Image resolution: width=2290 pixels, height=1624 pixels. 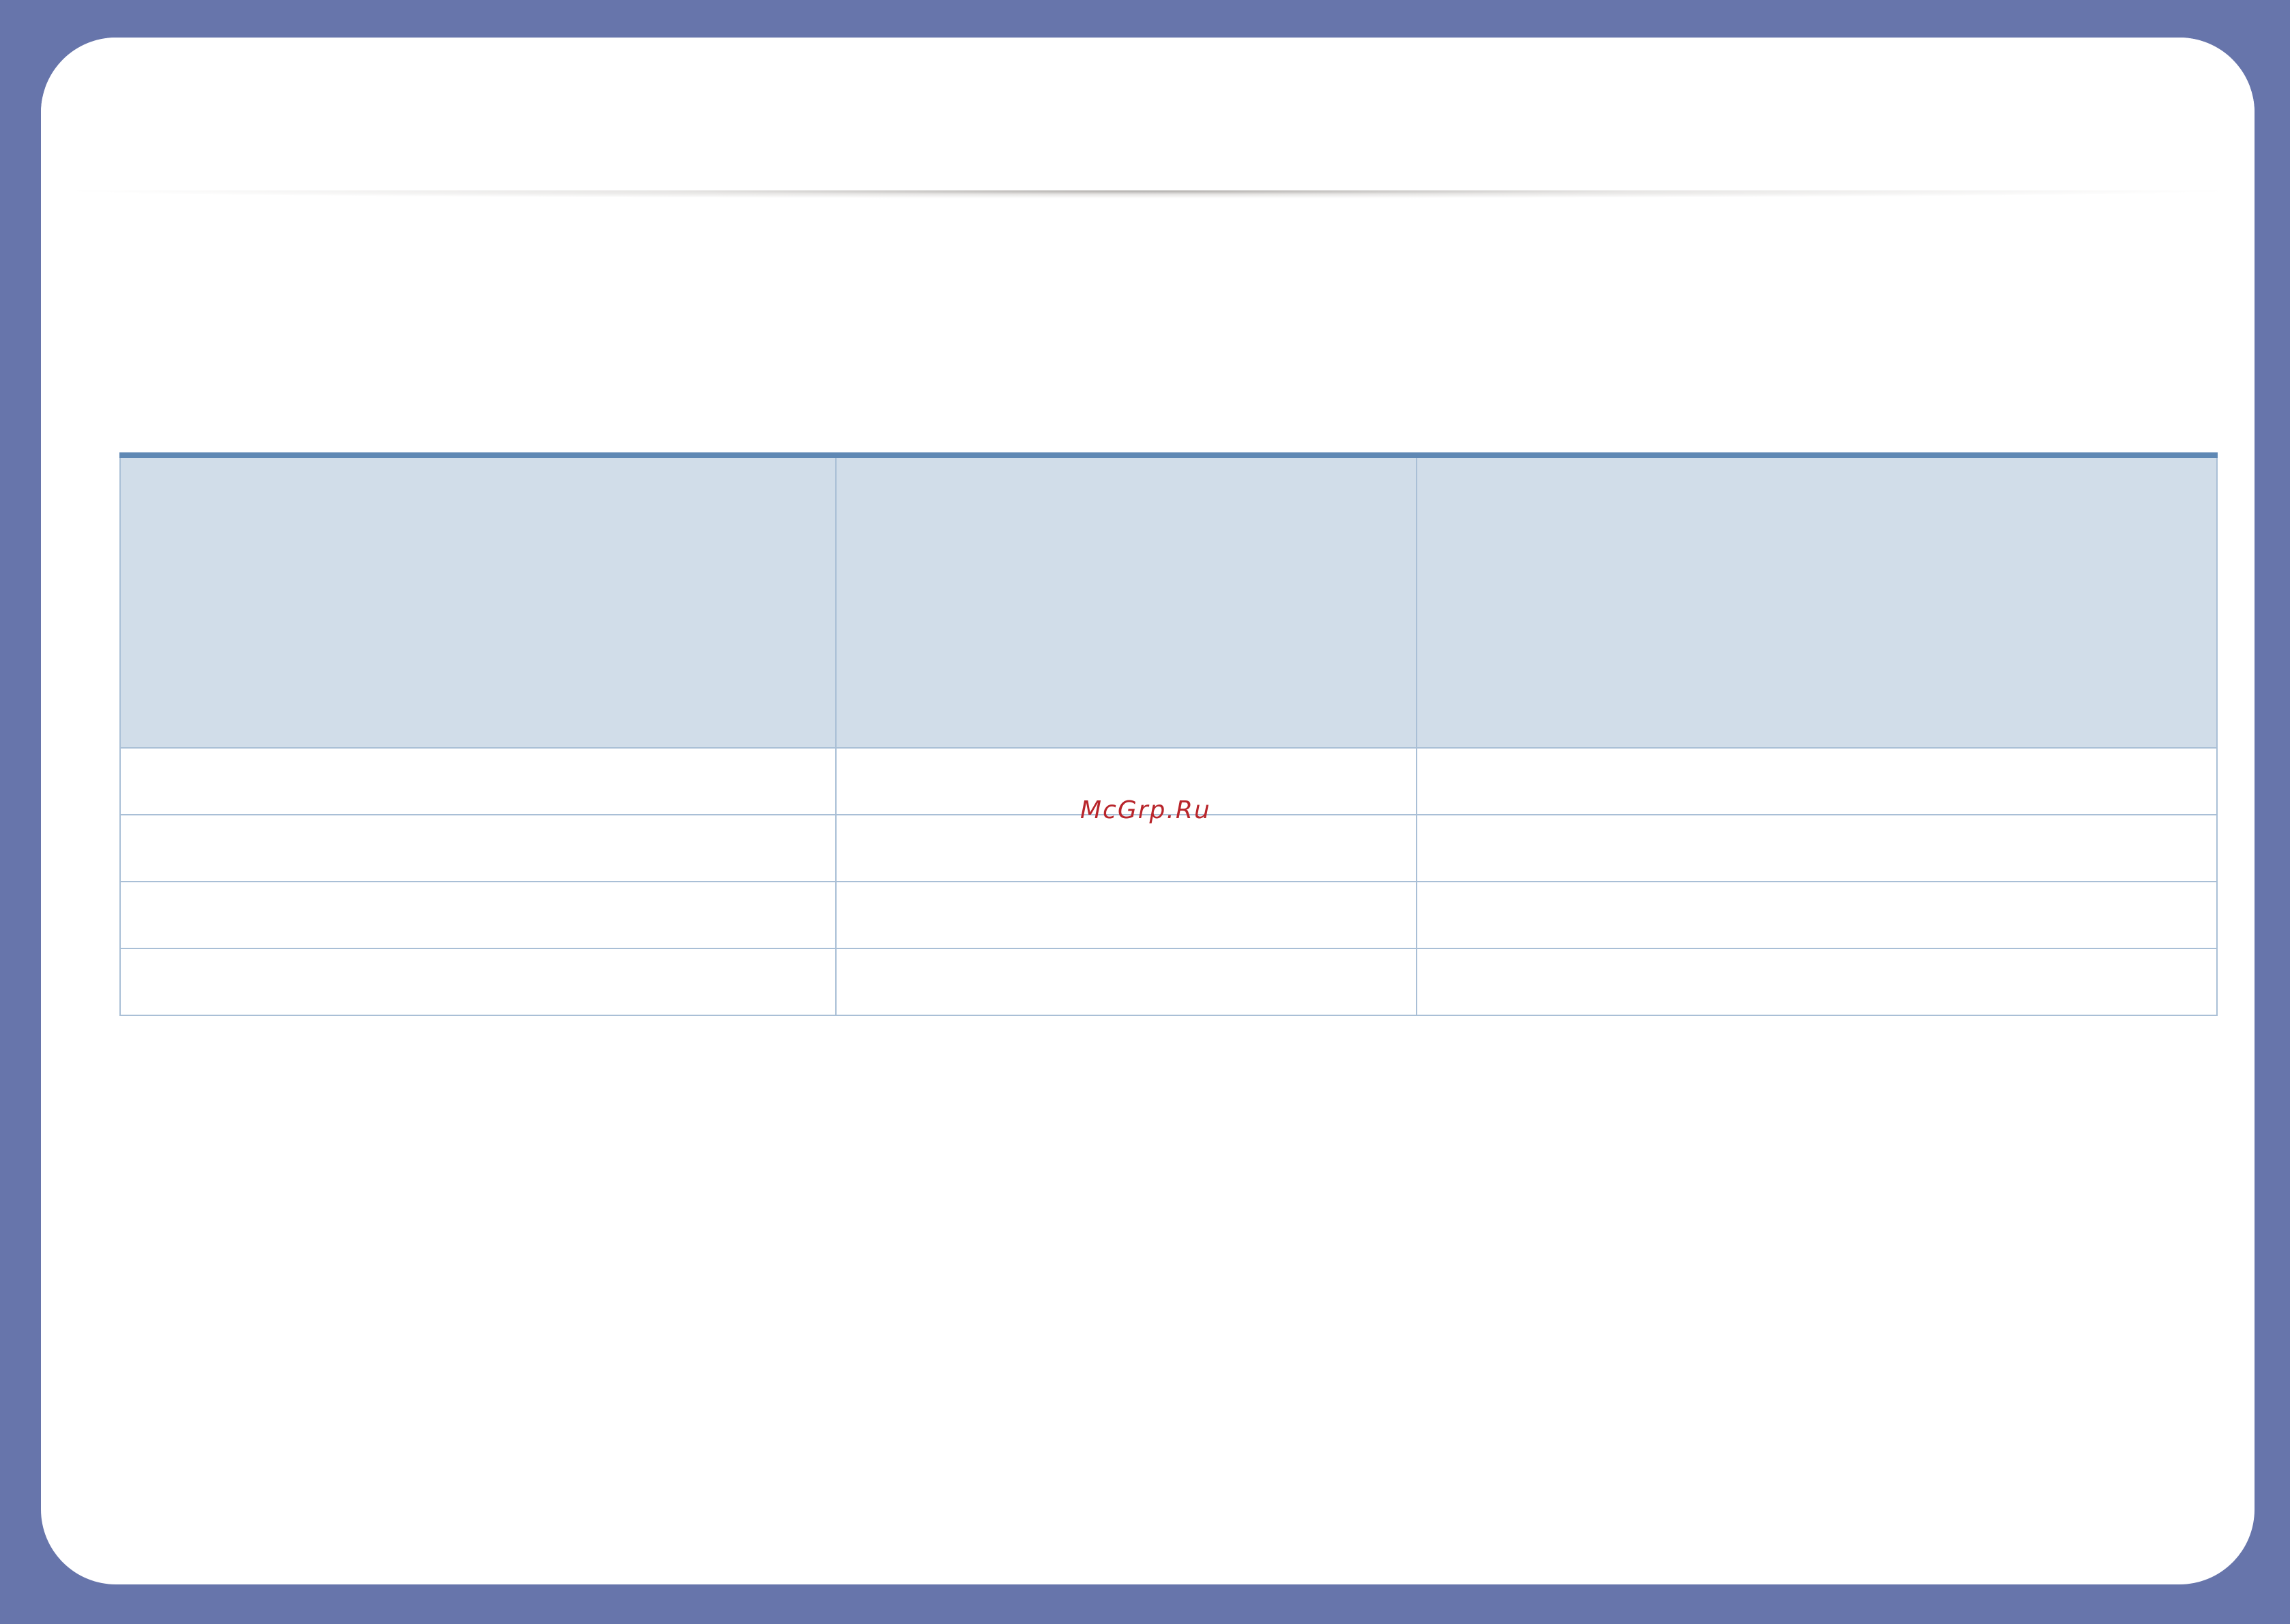 What do you see at coordinates (1148, 114) in the screenshot?
I see `page-header-area` at bounding box center [1148, 114].